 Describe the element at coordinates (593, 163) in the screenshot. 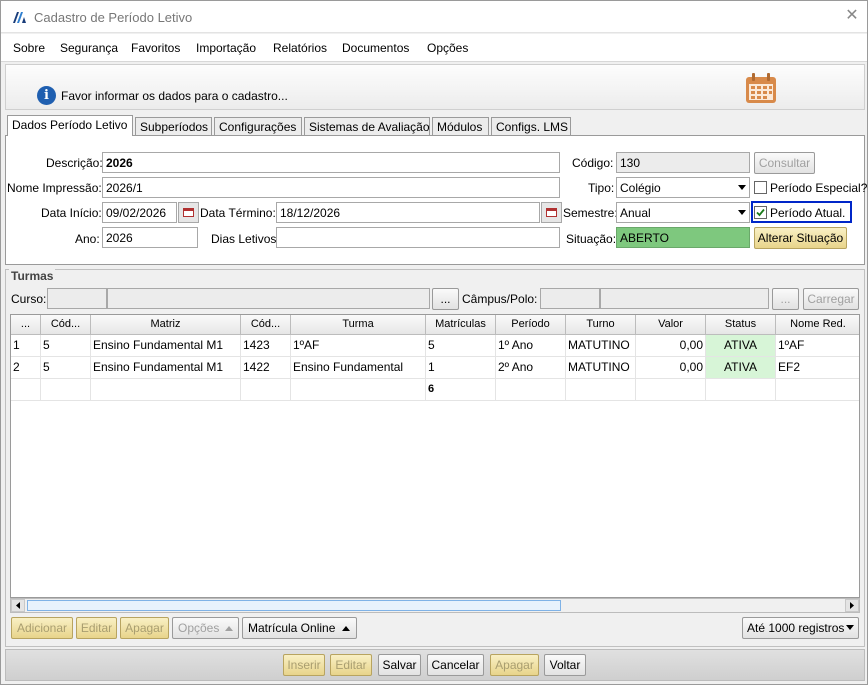

I see `codigo-label: Código:` at that location.